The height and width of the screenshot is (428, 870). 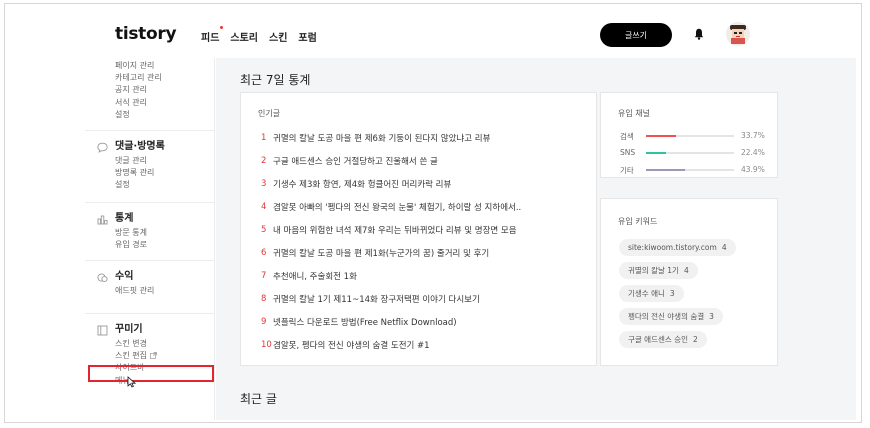 What do you see at coordinates (149, 233) in the screenshot?
I see `sidebar-item-visit-stats: 방문 통계` at bounding box center [149, 233].